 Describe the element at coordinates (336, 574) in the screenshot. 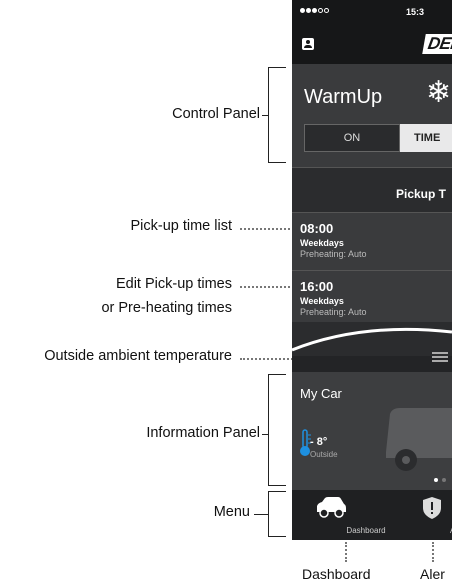

I see `annotation-dashboard: Dashboard` at that location.